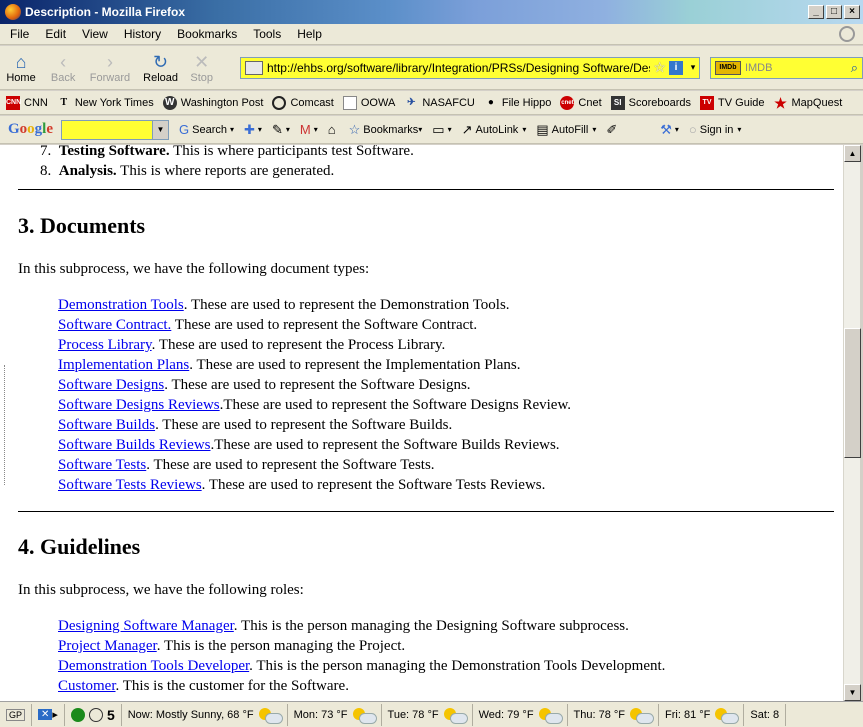 This screenshot has height=727, width=863. I want to click on document-link: Software Designs, so click(111, 385).